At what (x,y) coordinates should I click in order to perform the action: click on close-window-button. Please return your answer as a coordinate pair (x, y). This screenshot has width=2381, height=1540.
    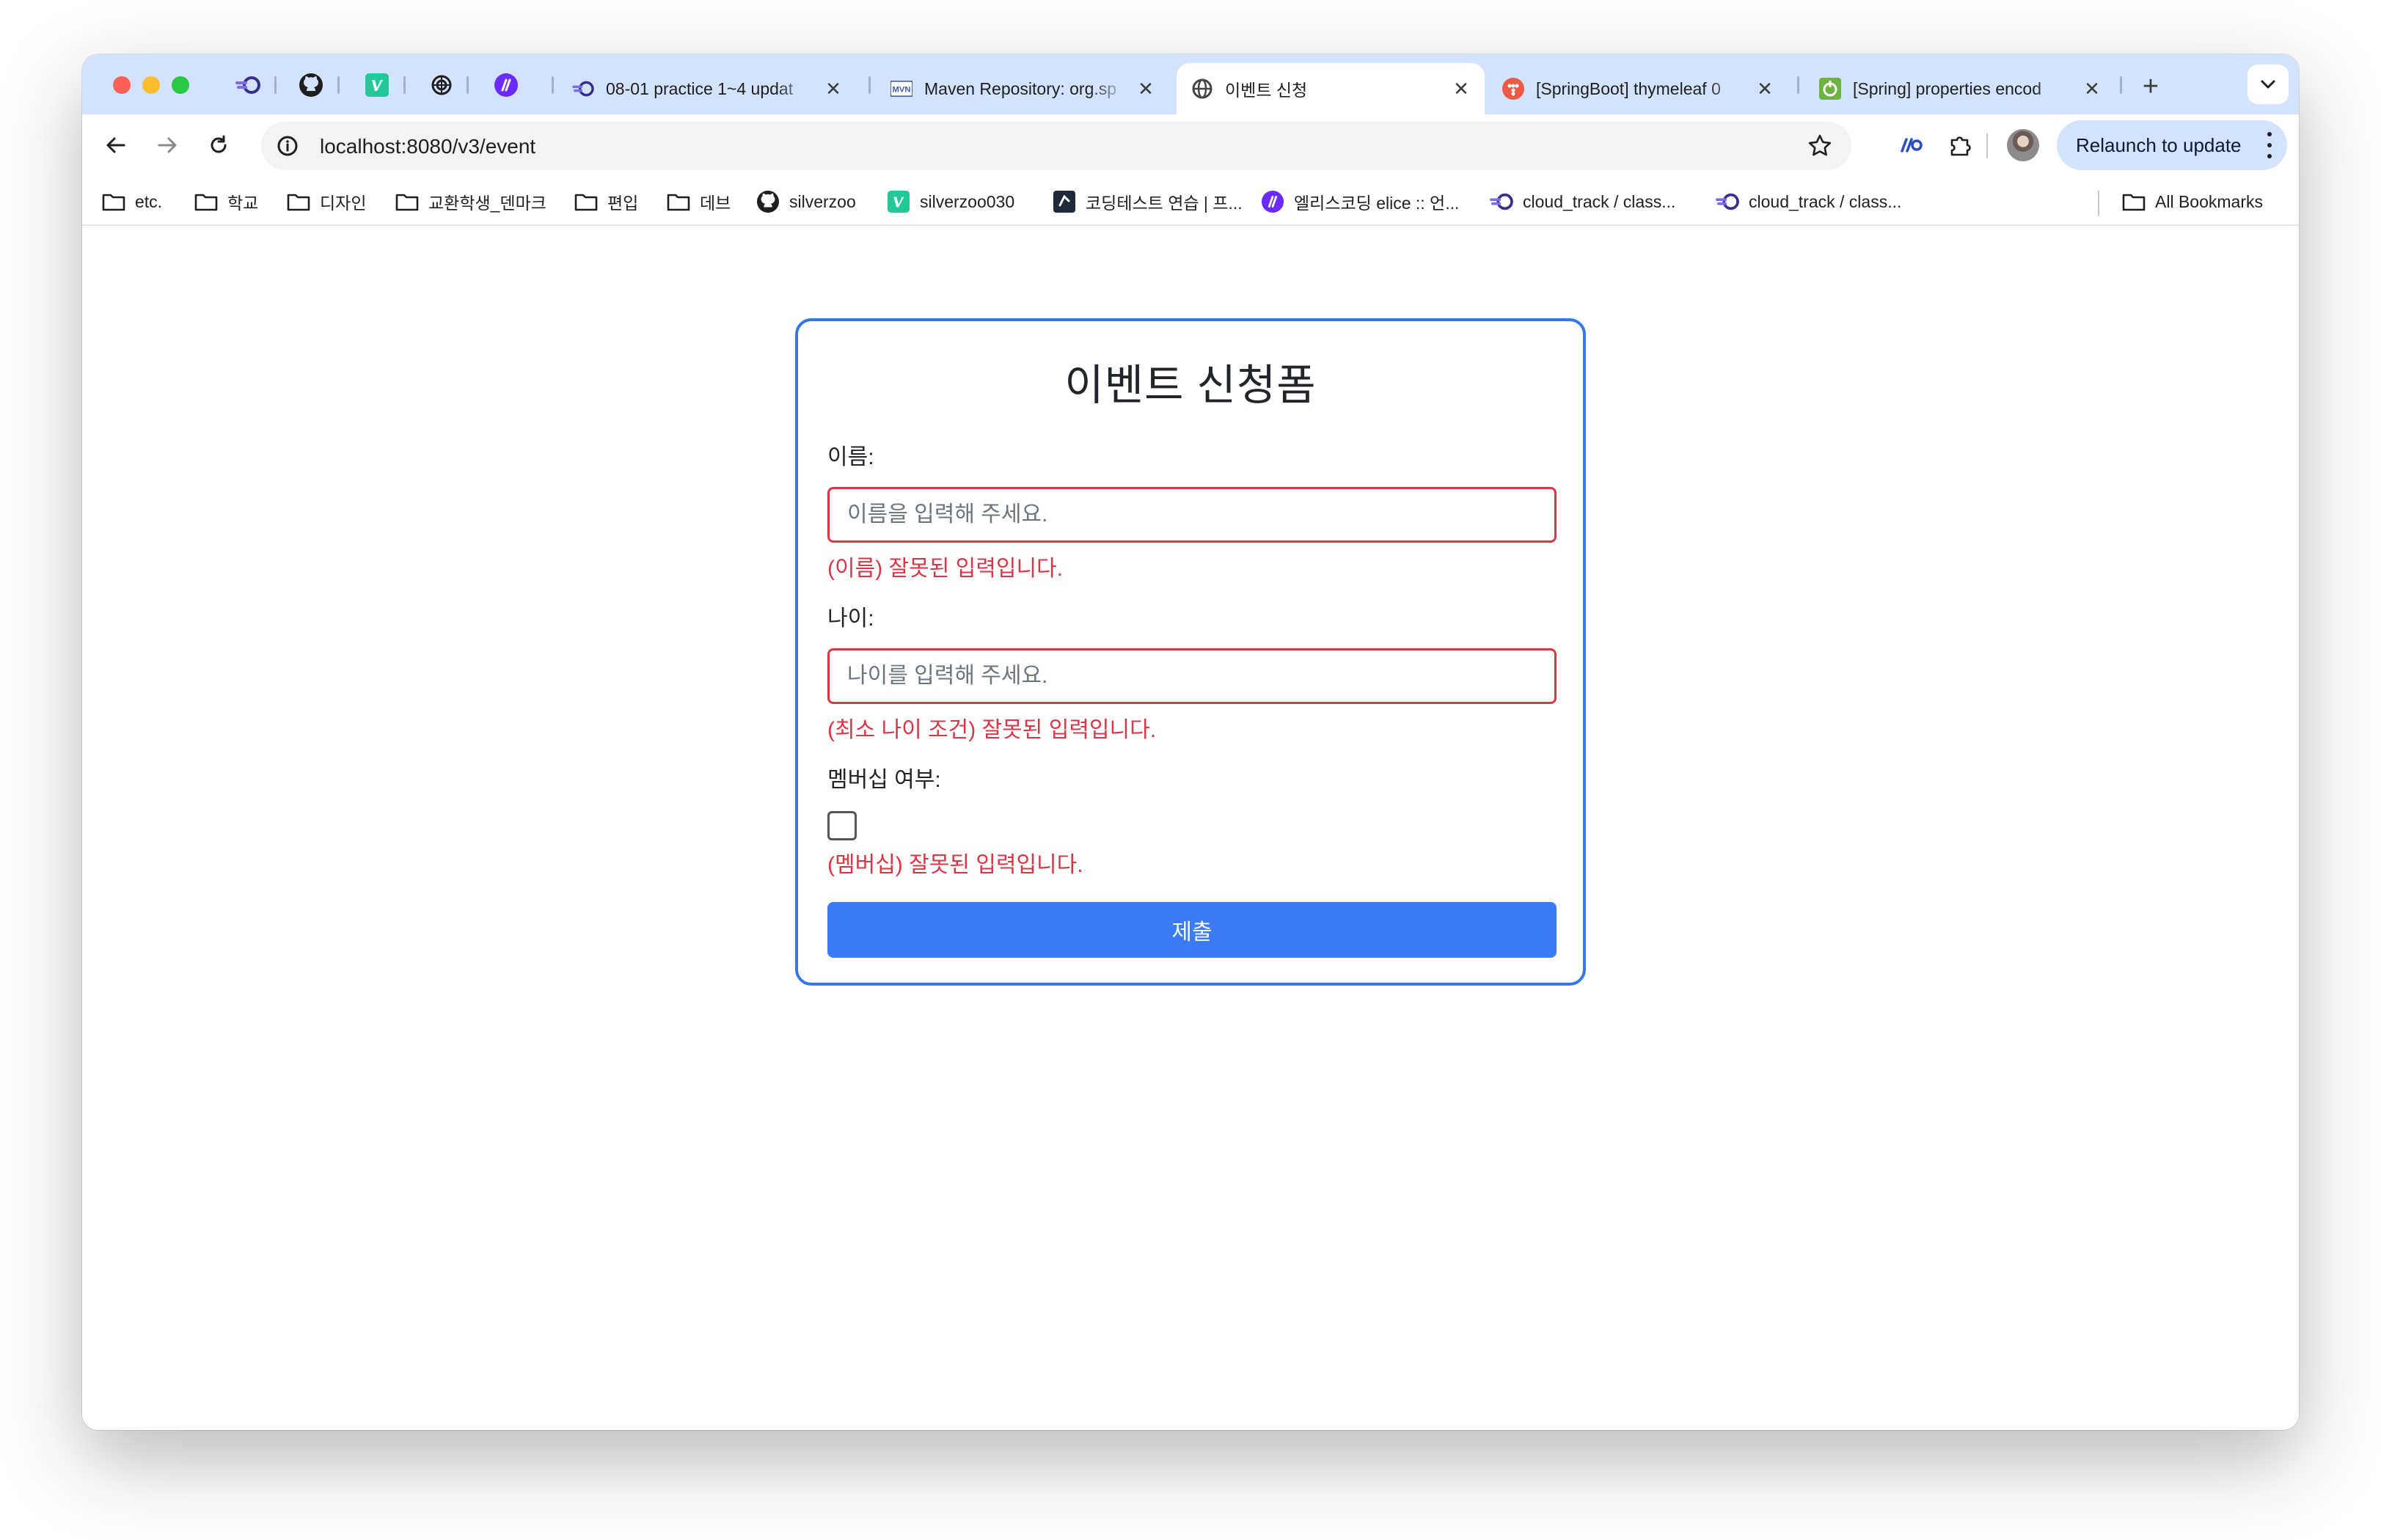
    Looking at the image, I should click on (122, 85).